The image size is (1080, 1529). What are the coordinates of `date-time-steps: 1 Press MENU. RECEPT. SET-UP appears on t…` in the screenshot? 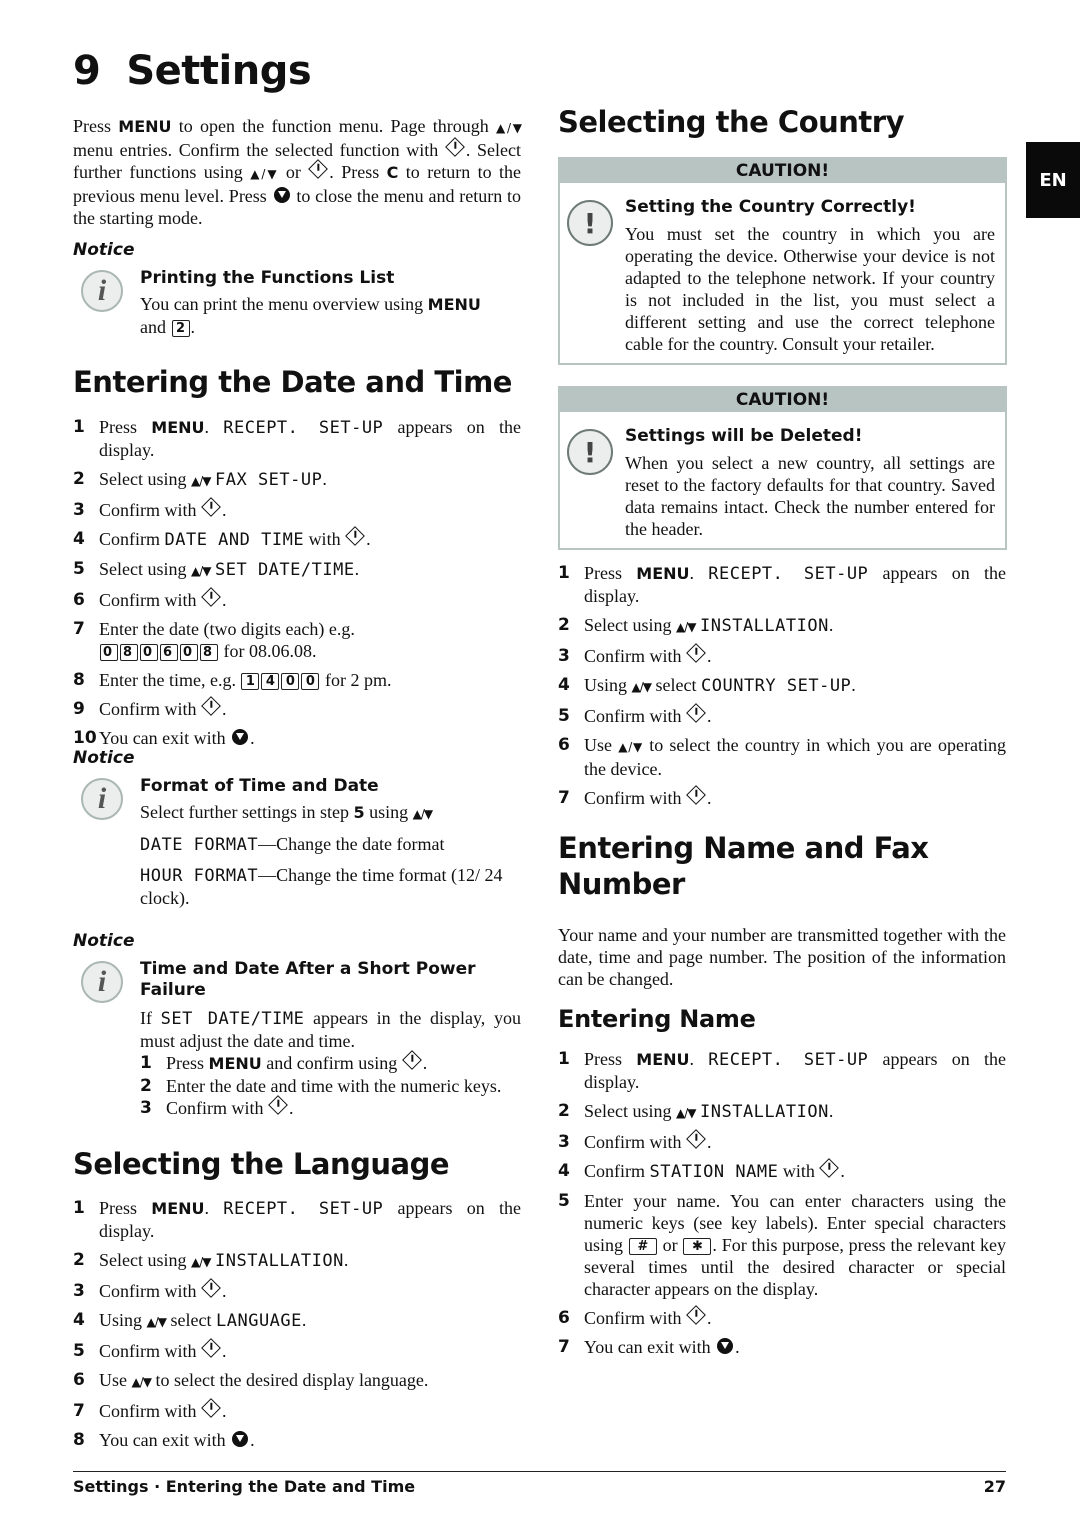 It's located at (297, 586).